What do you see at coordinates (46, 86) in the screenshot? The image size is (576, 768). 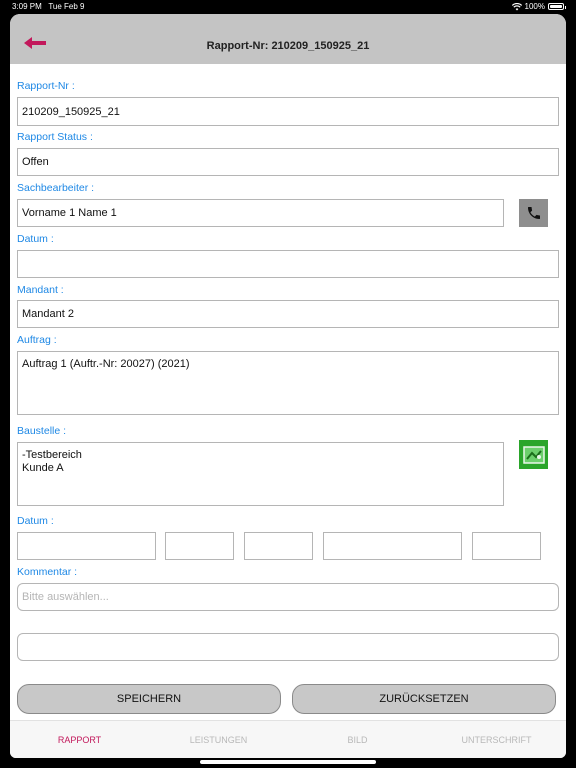 I see `label-rapport-nr: Rapport-Nr :` at bounding box center [46, 86].